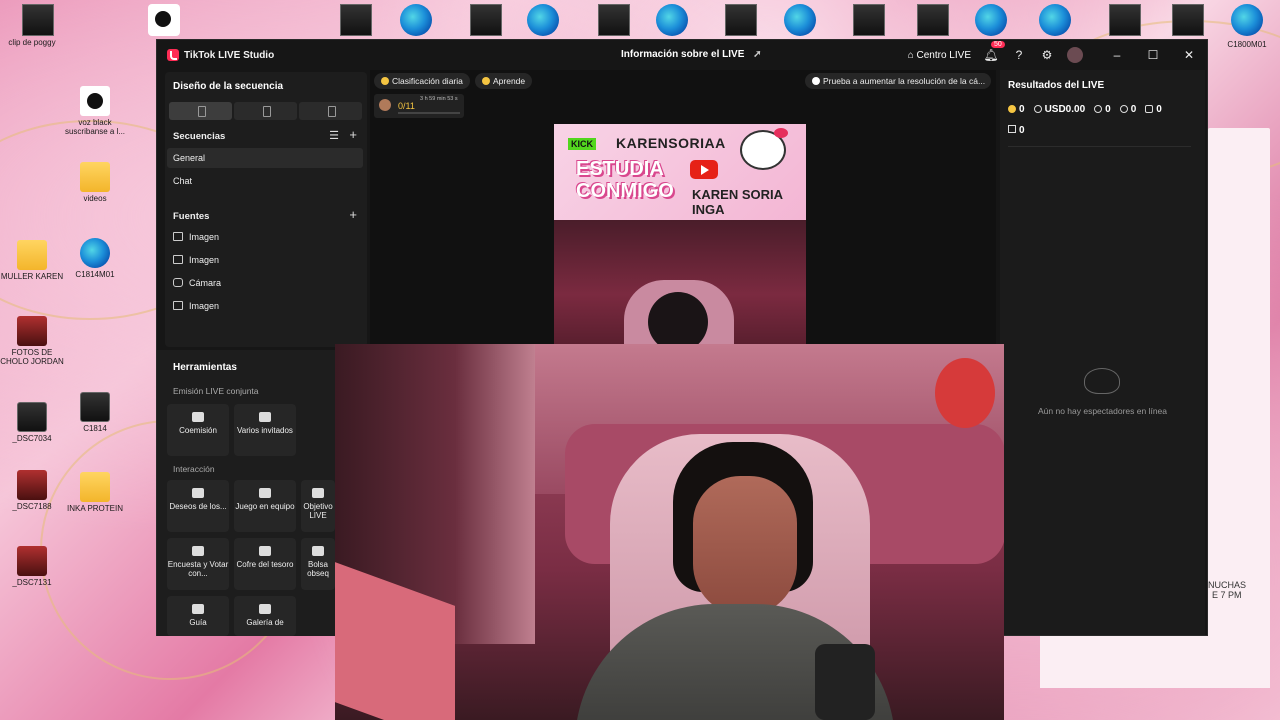 This screenshot has height=720, width=1280. Describe the element at coordinates (178, 236) in the screenshot. I see `image-icon` at that location.